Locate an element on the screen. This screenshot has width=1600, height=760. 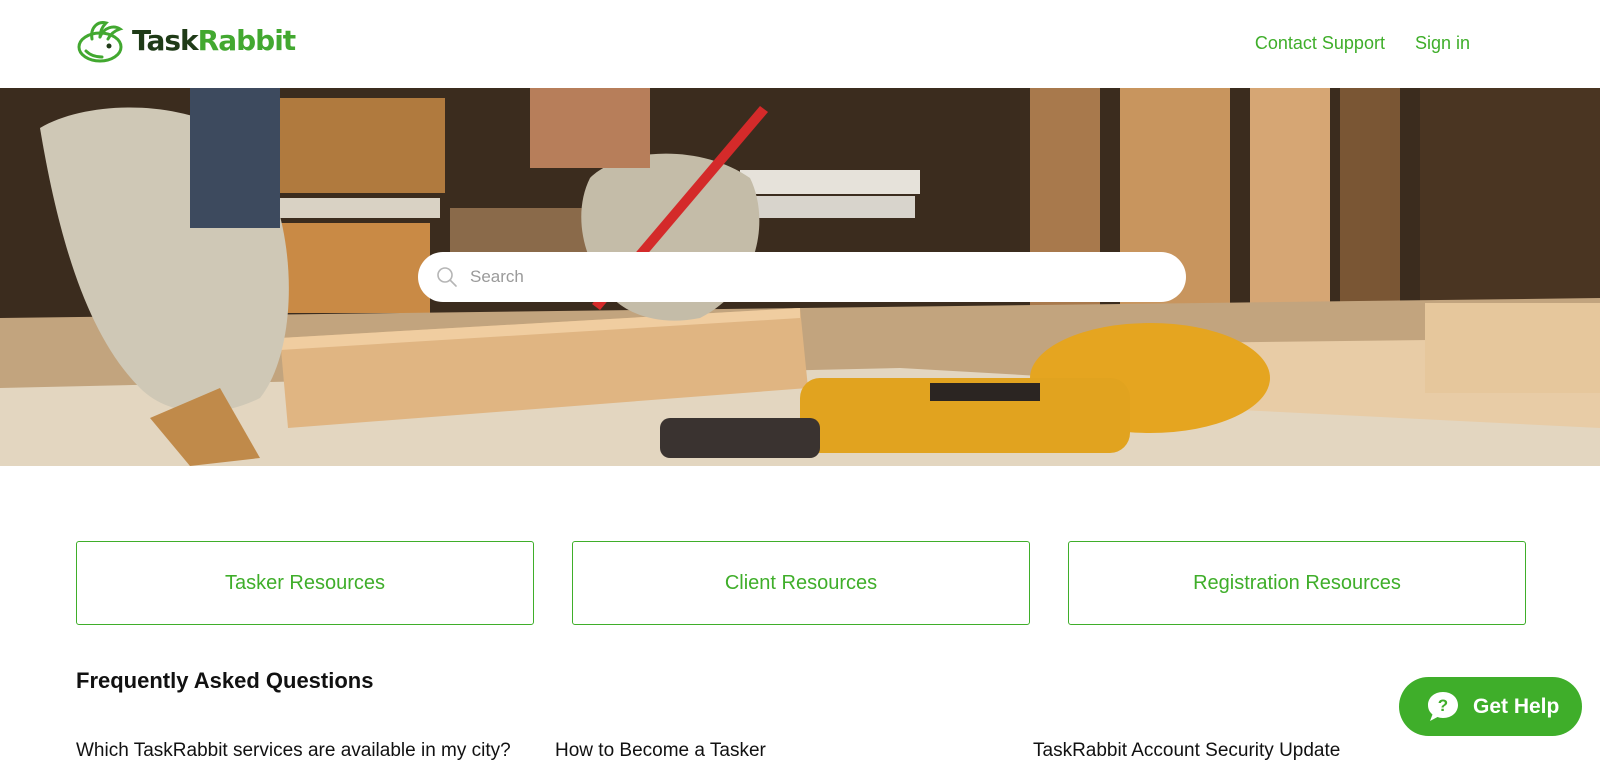
registration-resources-card: Registration Resources is located at coordinates (1297, 583).